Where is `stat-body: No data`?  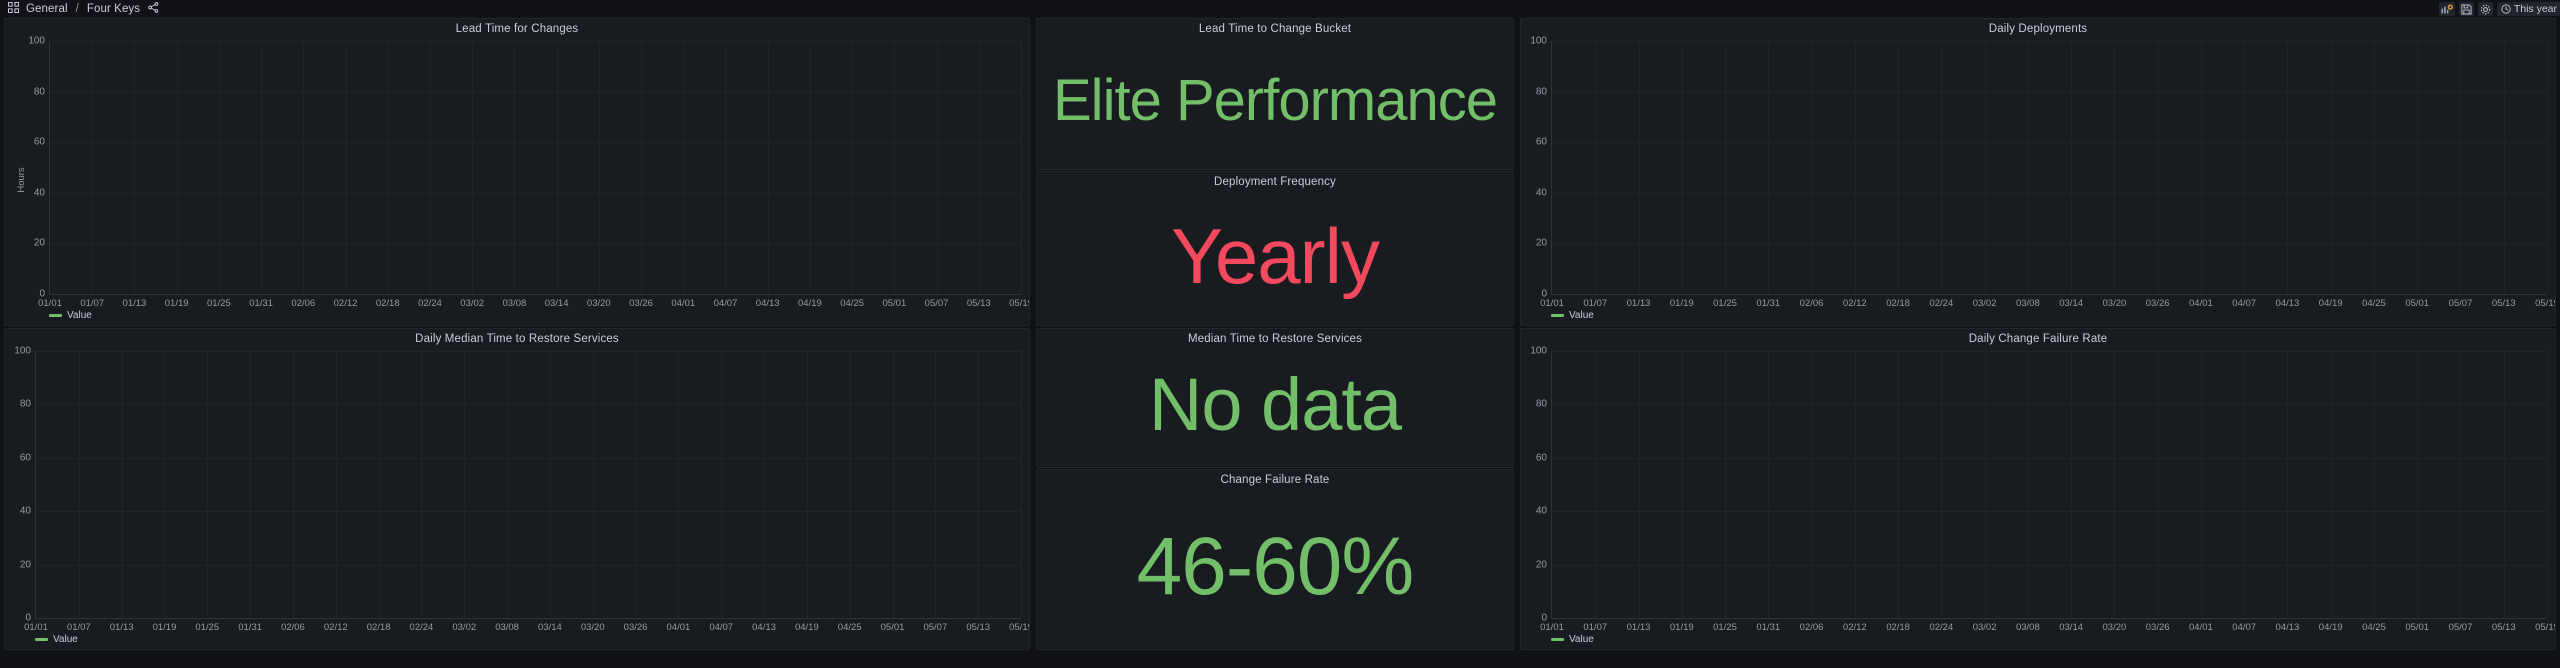
stat-body: No data is located at coordinates (1275, 405).